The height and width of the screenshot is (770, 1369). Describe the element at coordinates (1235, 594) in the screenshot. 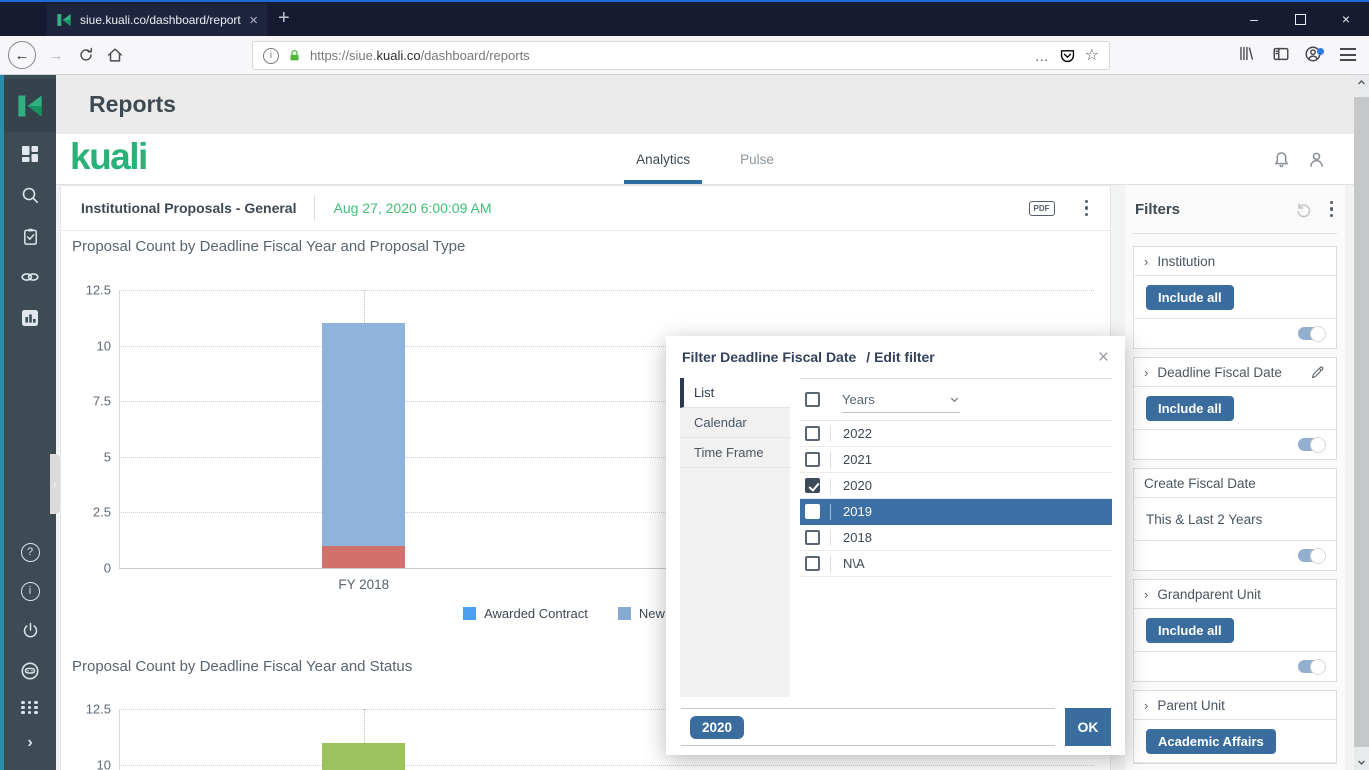

I see `filter-section-header-grandparent-unit: › Grandparent Unit` at that location.